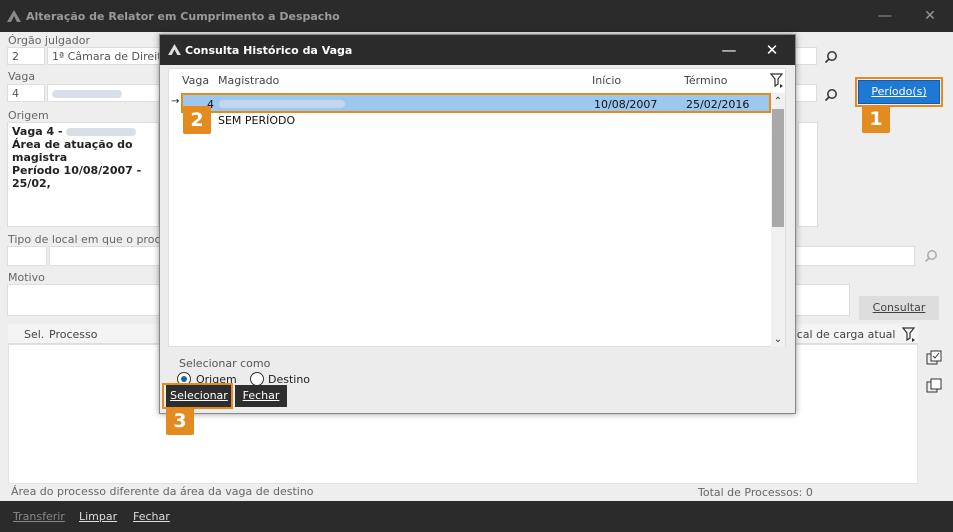  I want to click on radio-destino, so click(257, 379).